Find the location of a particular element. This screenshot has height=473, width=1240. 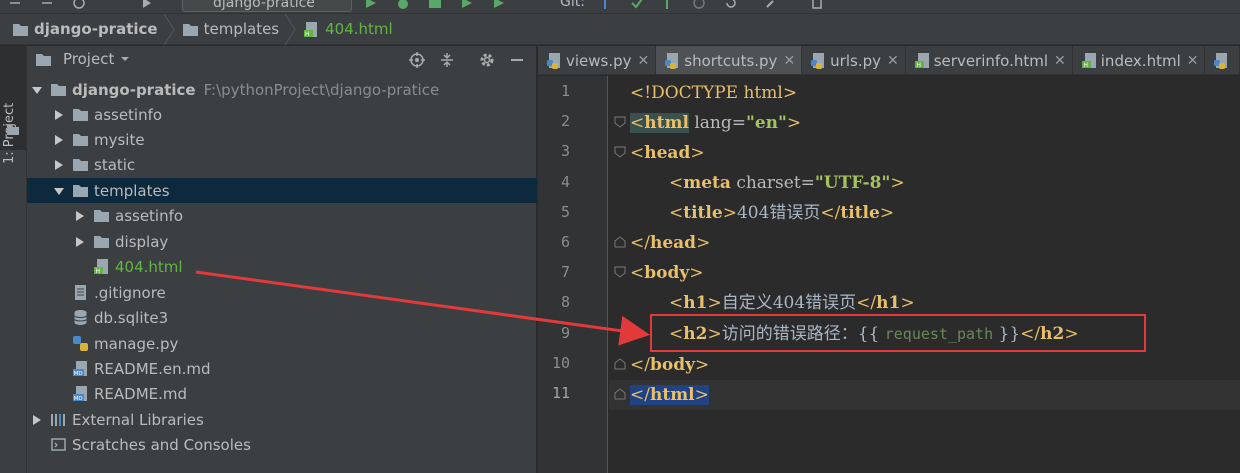

vcs-push-icon is located at coordinates (667, 5).